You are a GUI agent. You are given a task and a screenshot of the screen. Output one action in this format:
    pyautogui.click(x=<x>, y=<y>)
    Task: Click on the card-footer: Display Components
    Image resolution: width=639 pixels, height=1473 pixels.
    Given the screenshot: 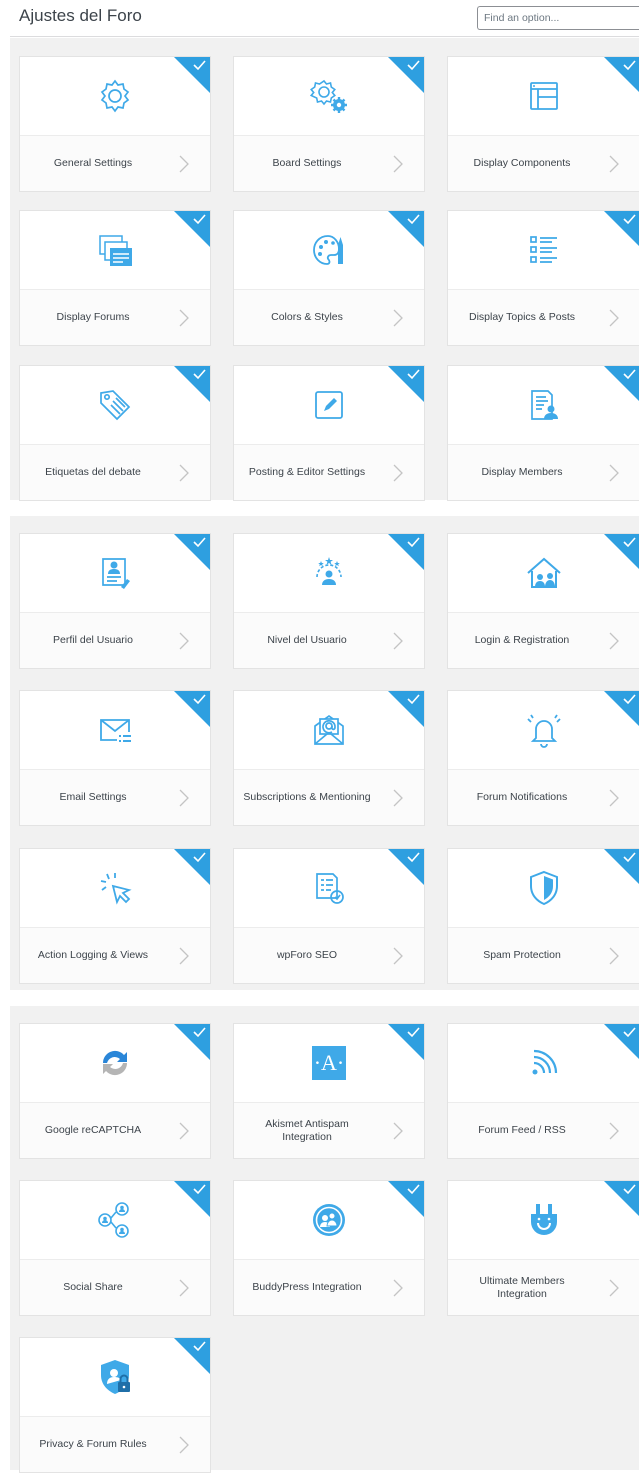 What is the action you would take?
    pyautogui.click(x=543, y=163)
    